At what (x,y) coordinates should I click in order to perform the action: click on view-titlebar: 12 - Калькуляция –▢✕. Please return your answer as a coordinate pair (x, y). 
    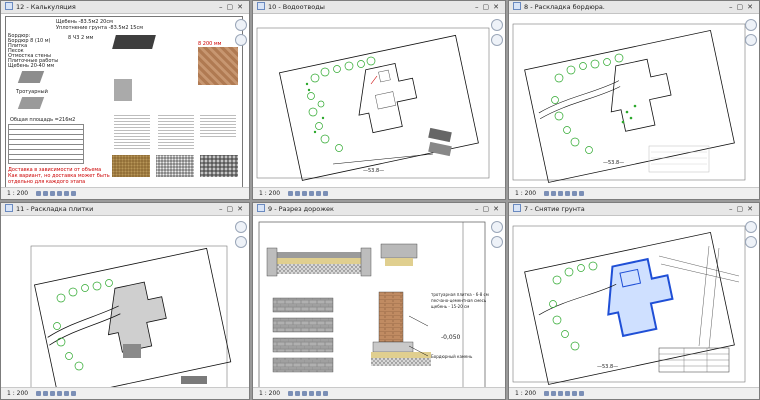
    Looking at the image, I should click on (125, 7).